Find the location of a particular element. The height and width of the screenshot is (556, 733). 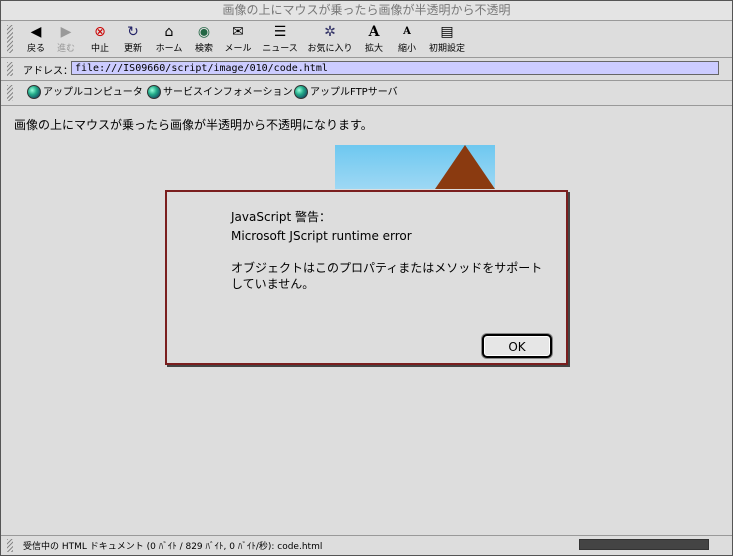

mountain-shape is located at coordinates (465, 167).